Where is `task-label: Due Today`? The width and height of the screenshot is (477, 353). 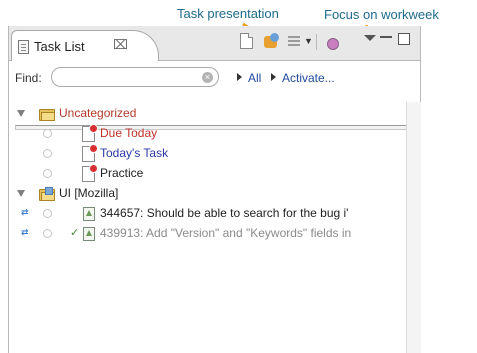
task-label: Due Today is located at coordinates (129, 133).